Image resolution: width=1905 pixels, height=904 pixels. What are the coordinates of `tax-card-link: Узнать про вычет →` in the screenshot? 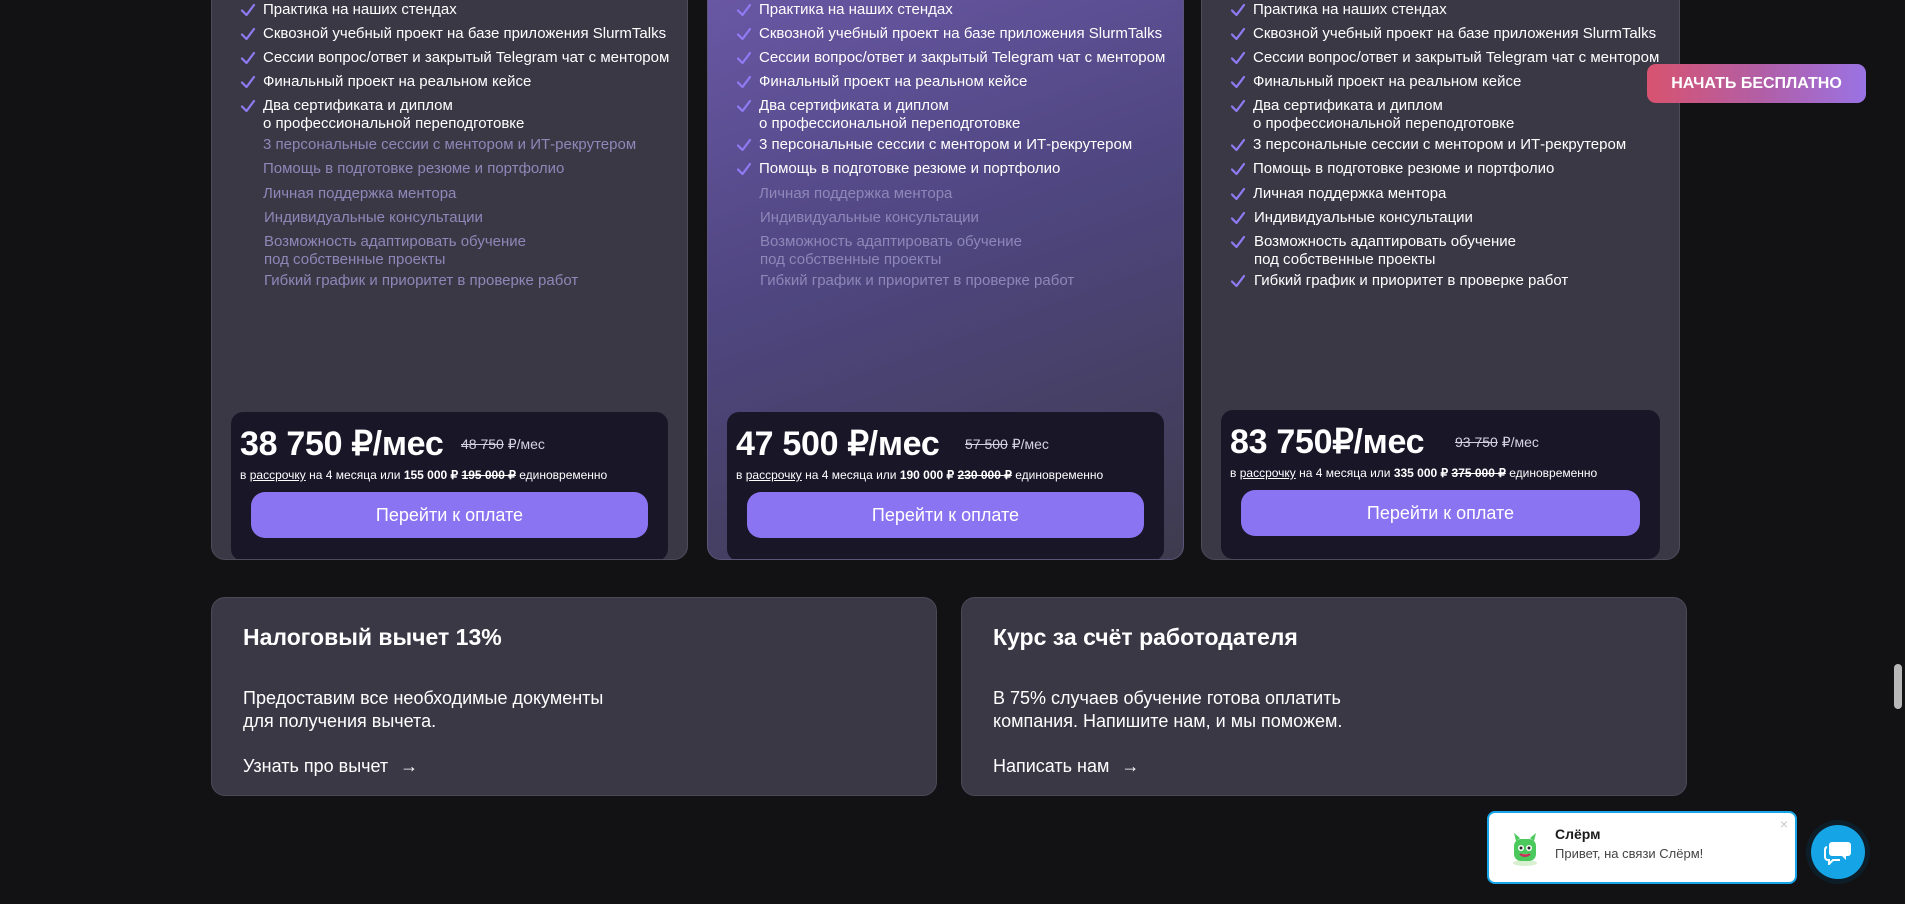 It's located at (330, 766).